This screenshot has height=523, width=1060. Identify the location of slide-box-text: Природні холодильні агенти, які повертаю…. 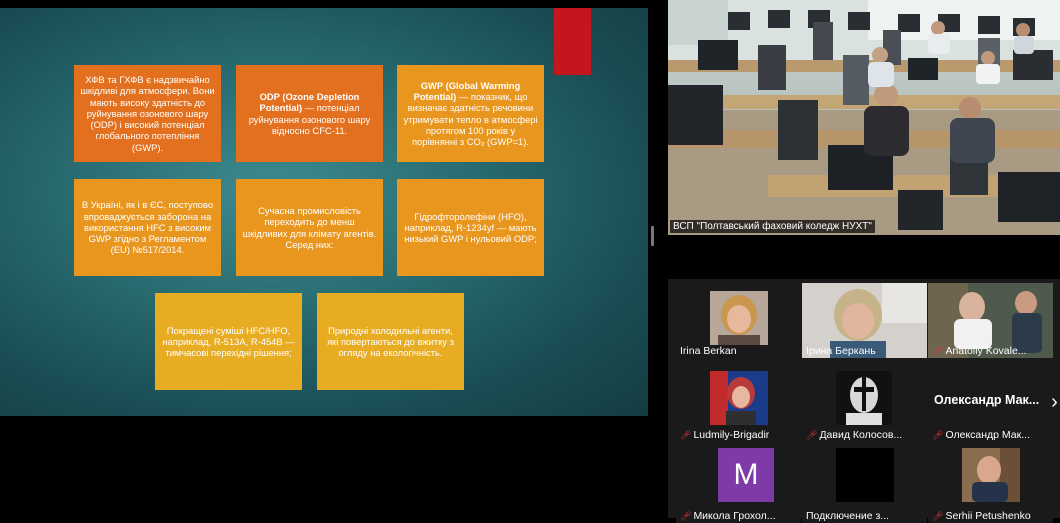
(390, 342).